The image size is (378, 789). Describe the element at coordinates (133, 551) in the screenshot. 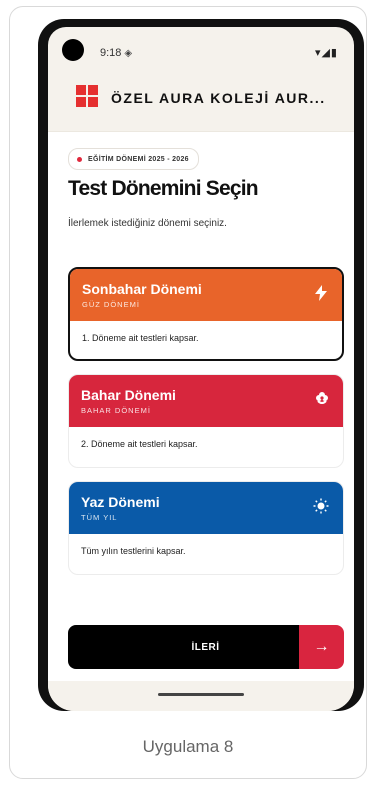

I see `term-description: Tüm yılın testlerini kapsar.` at that location.